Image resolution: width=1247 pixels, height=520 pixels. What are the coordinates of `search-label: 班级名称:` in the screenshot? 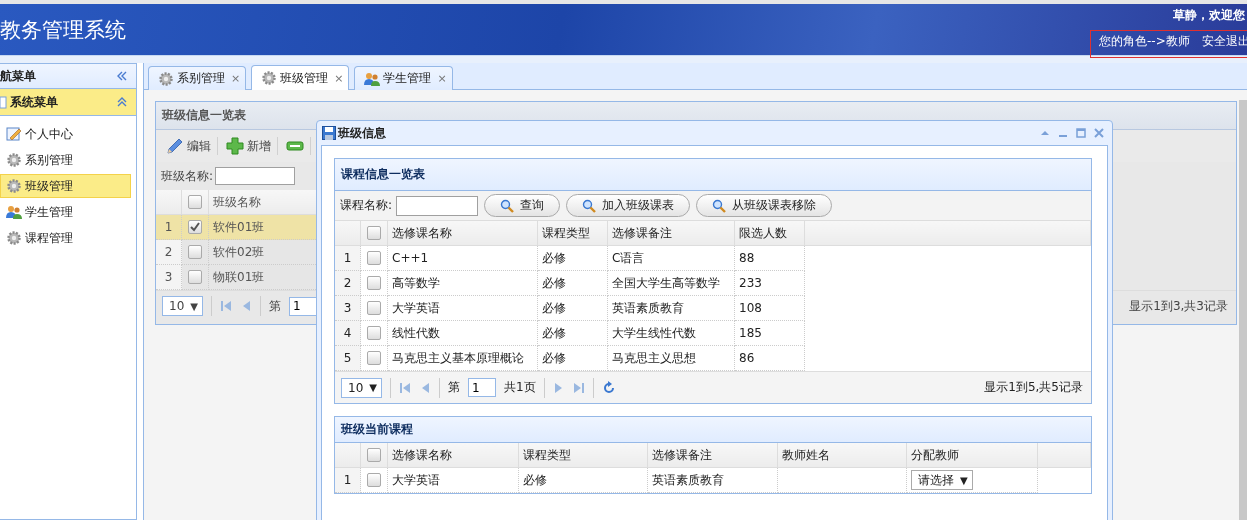 It's located at (187, 176).